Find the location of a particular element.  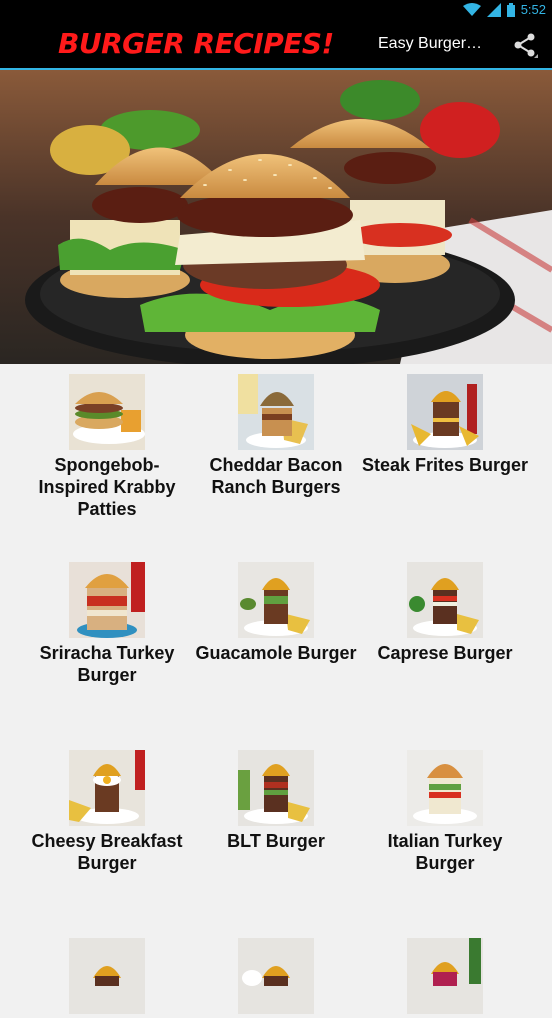

recipe-item: Italian Turkey Burger is located at coordinates (445, 812).